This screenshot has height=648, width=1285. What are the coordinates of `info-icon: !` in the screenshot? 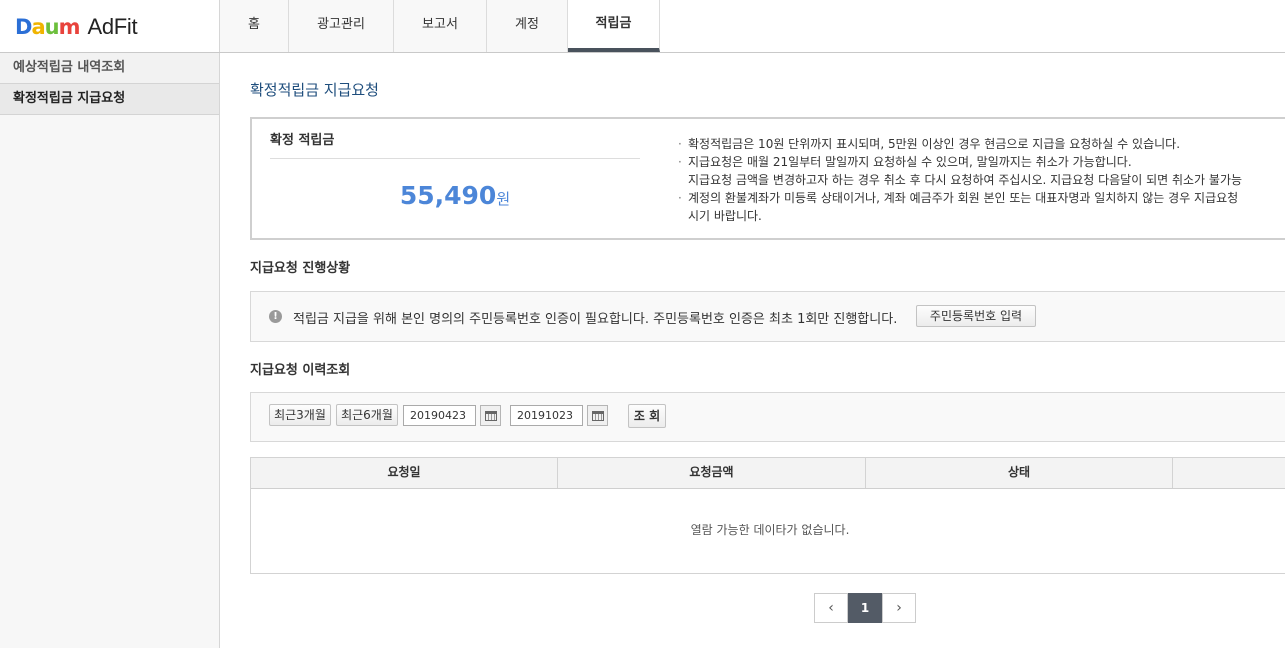 It's located at (275, 316).